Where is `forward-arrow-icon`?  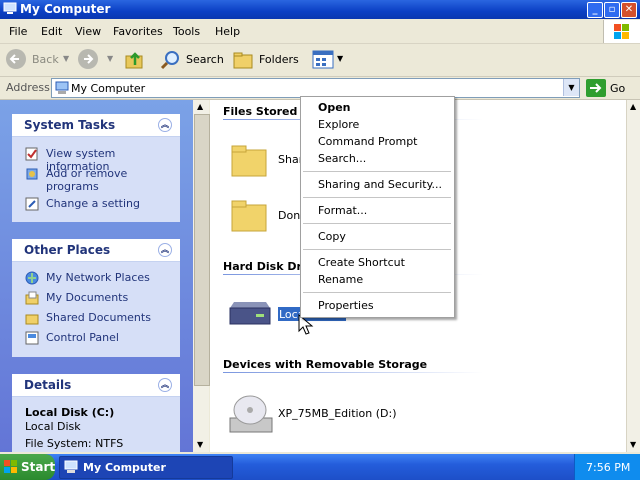
forward-arrow-icon is located at coordinates (88, 59).